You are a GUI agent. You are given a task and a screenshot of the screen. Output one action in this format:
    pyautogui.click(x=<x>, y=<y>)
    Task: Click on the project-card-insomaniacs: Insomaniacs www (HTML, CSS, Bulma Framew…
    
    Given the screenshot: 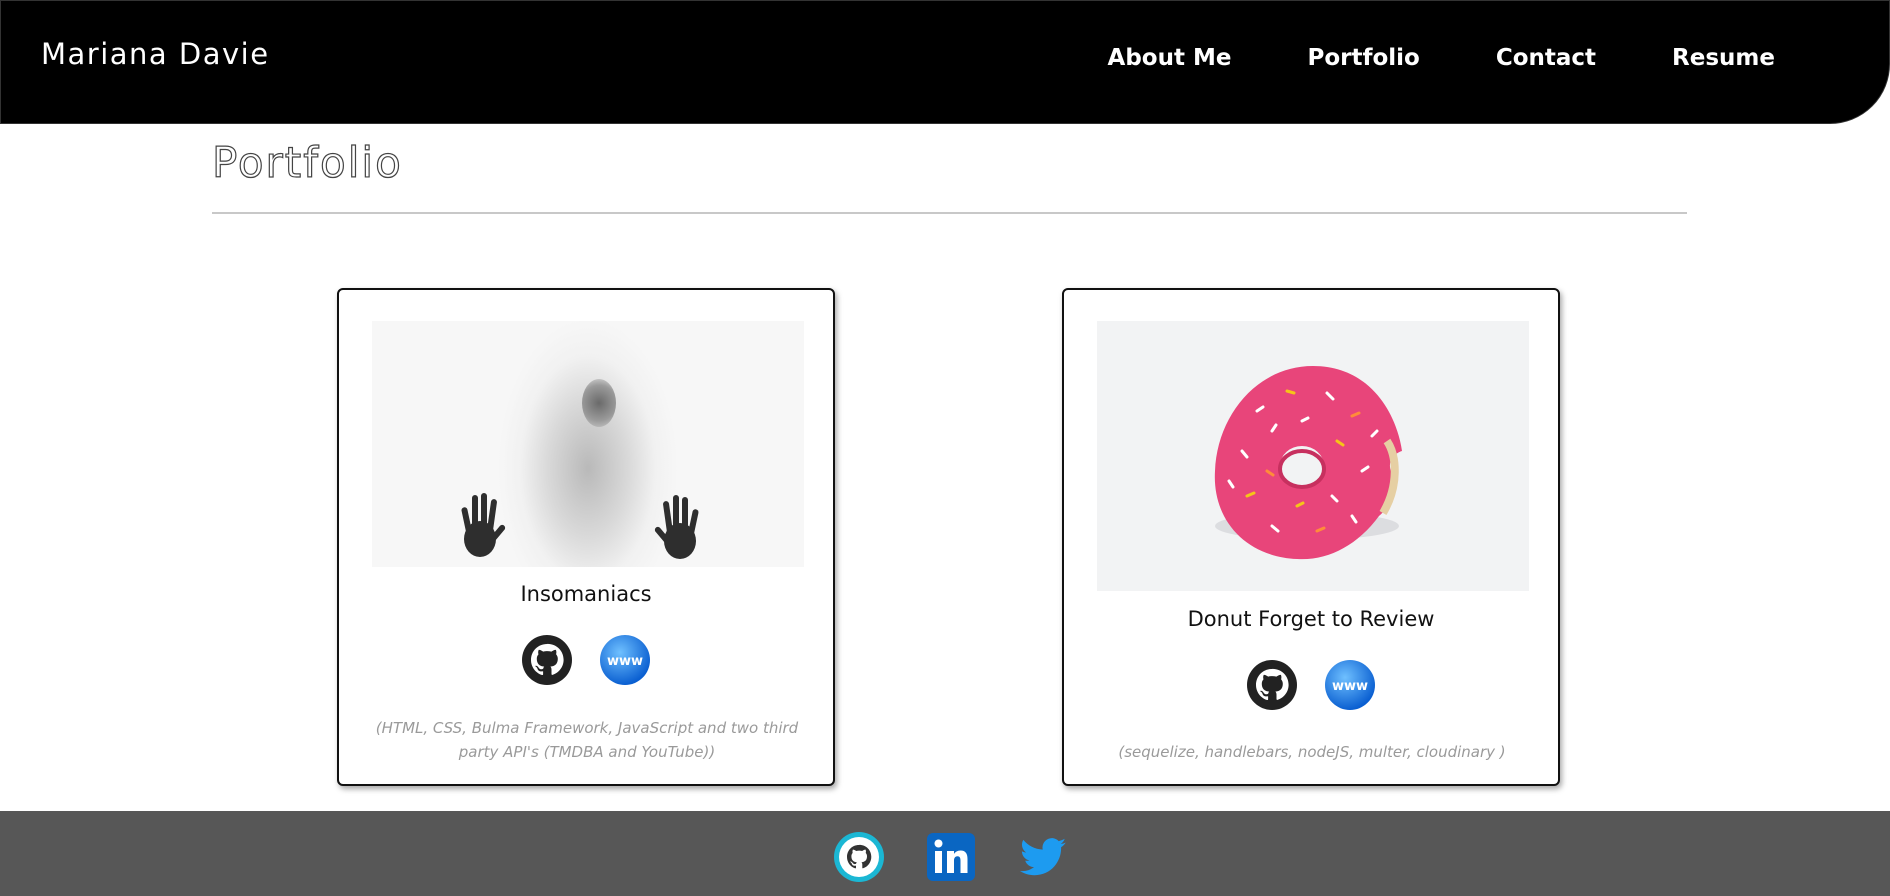 What is the action you would take?
    pyautogui.click(x=586, y=537)
    